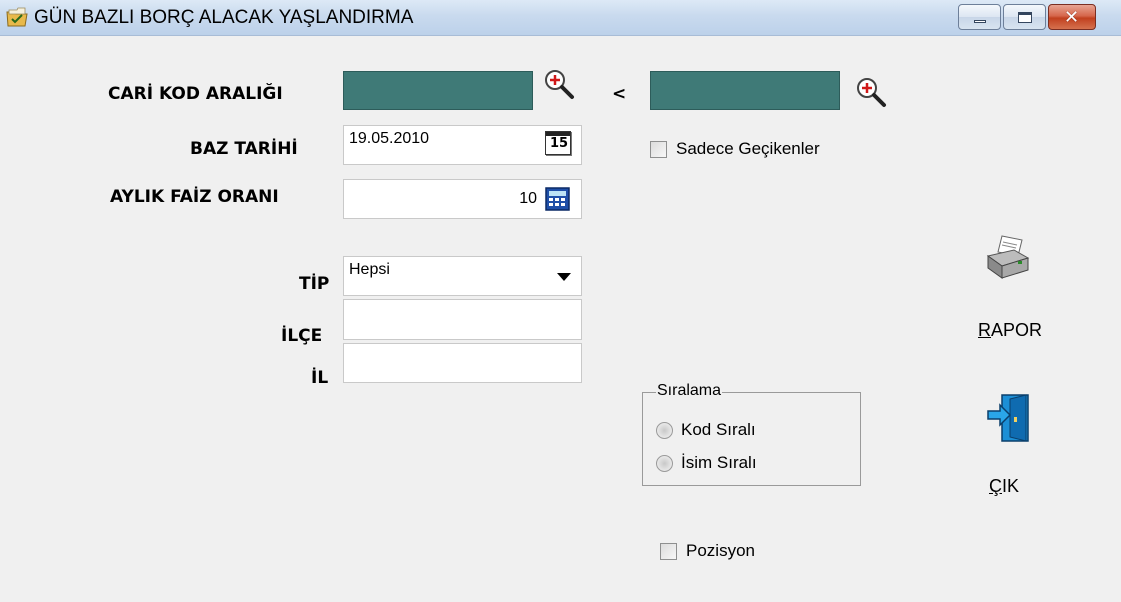 Image resolution: width=1121 pixels, height=602 pixels. What do you see at coordinates (462, 276) in the screenshot?
I see `tip-select: Hepsi` at bounding box center [462, 276].